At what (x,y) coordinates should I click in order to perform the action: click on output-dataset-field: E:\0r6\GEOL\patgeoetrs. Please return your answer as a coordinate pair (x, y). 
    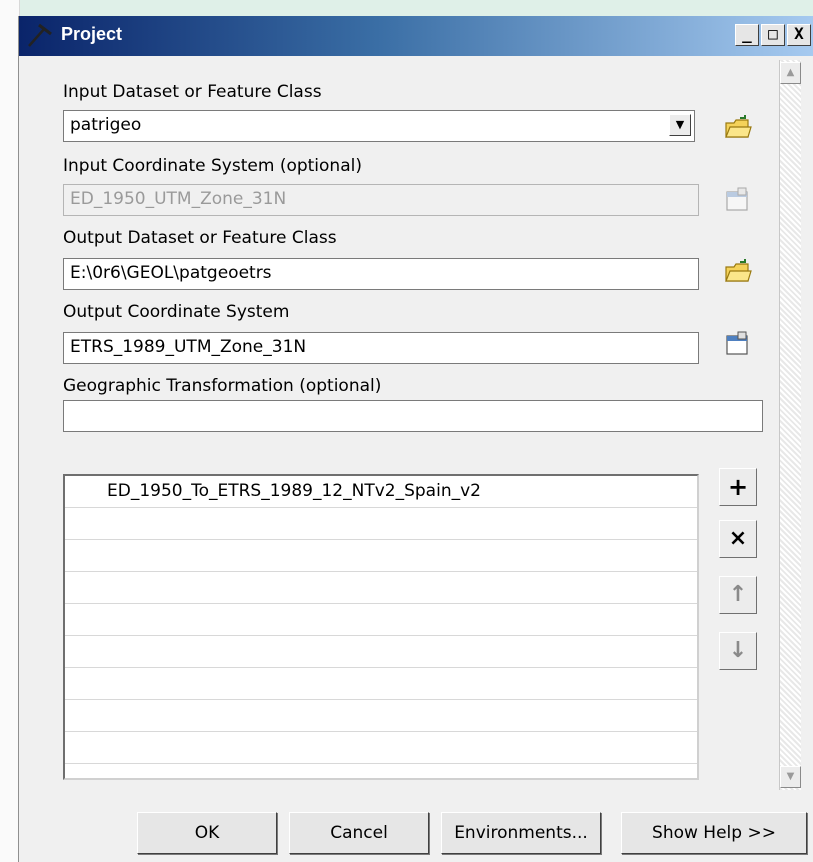
    Looking at the image, I should click on (381, 274).